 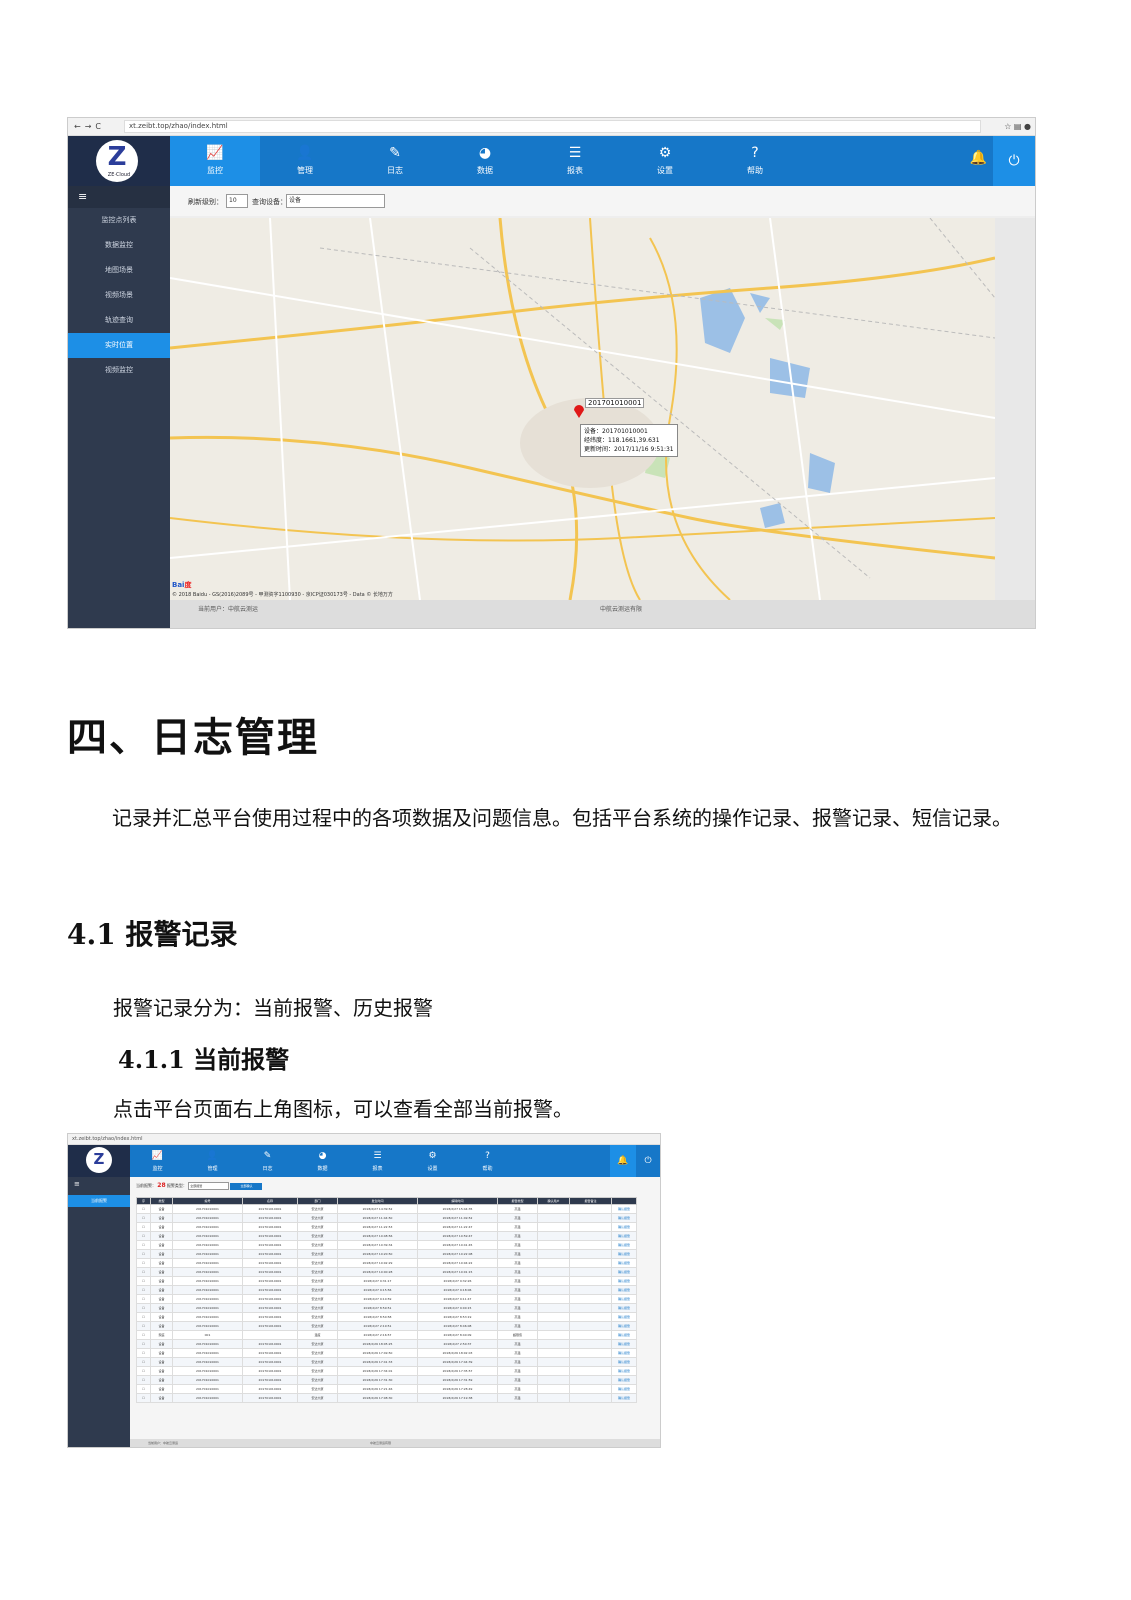 I want to click on refresh-select: 10, so click(x=237, y=201).